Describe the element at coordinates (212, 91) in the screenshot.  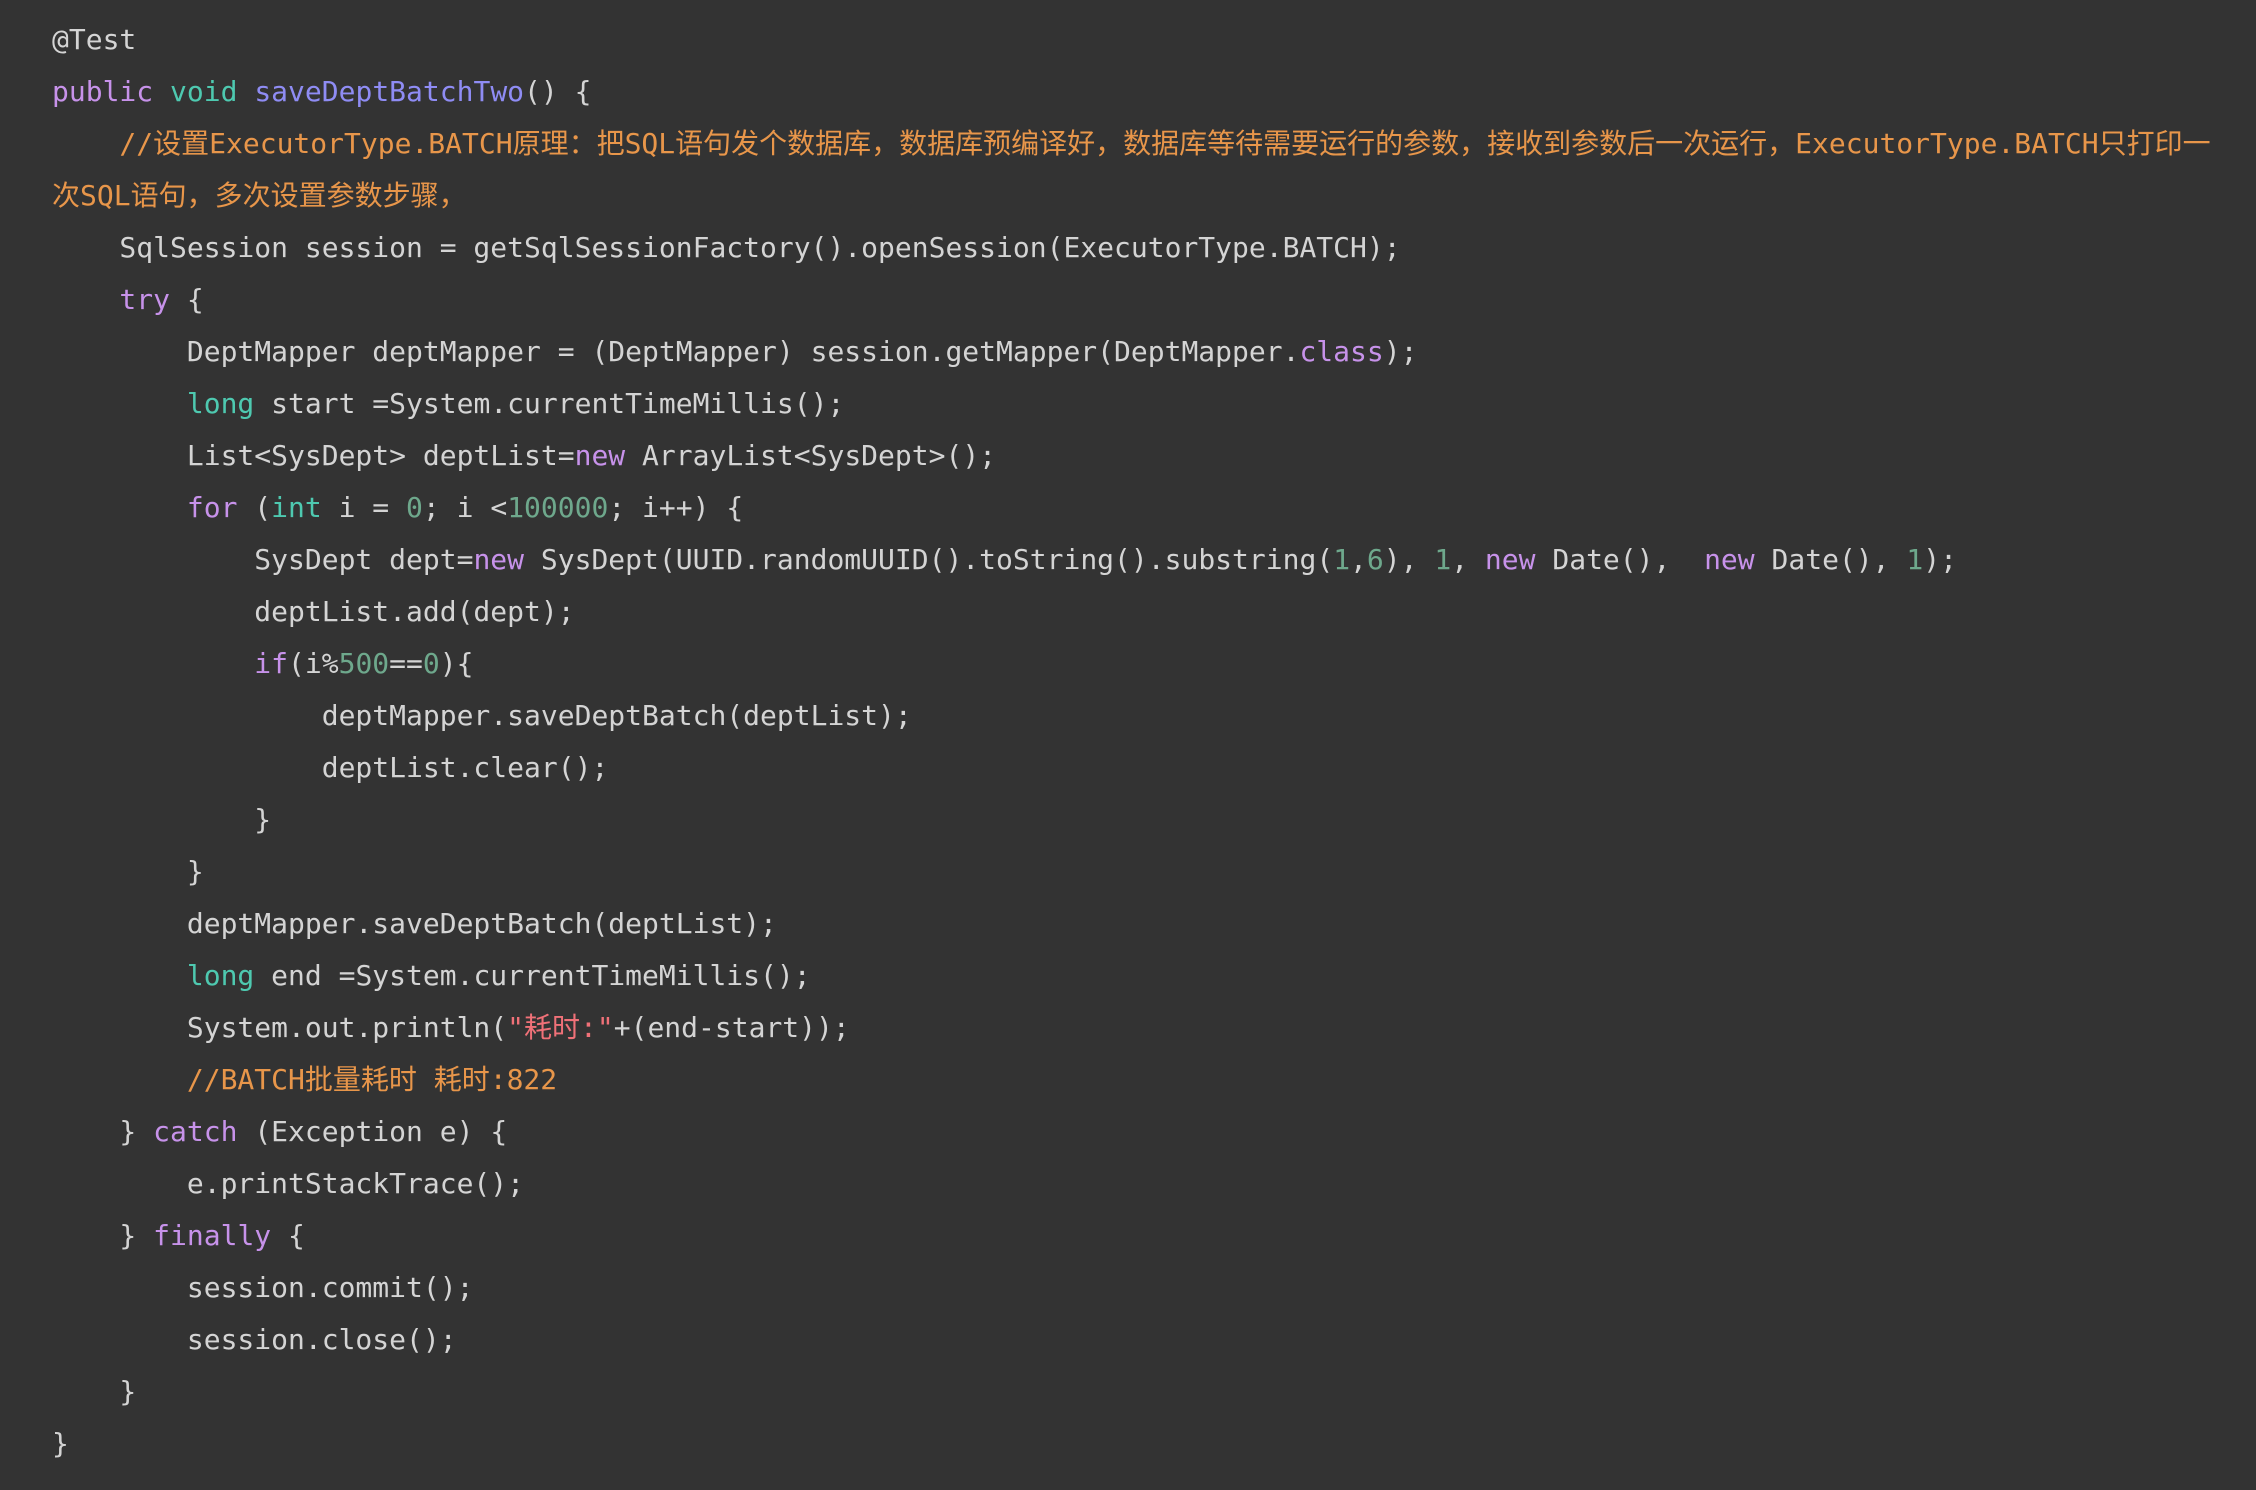
I see `code-token: void` at that location.